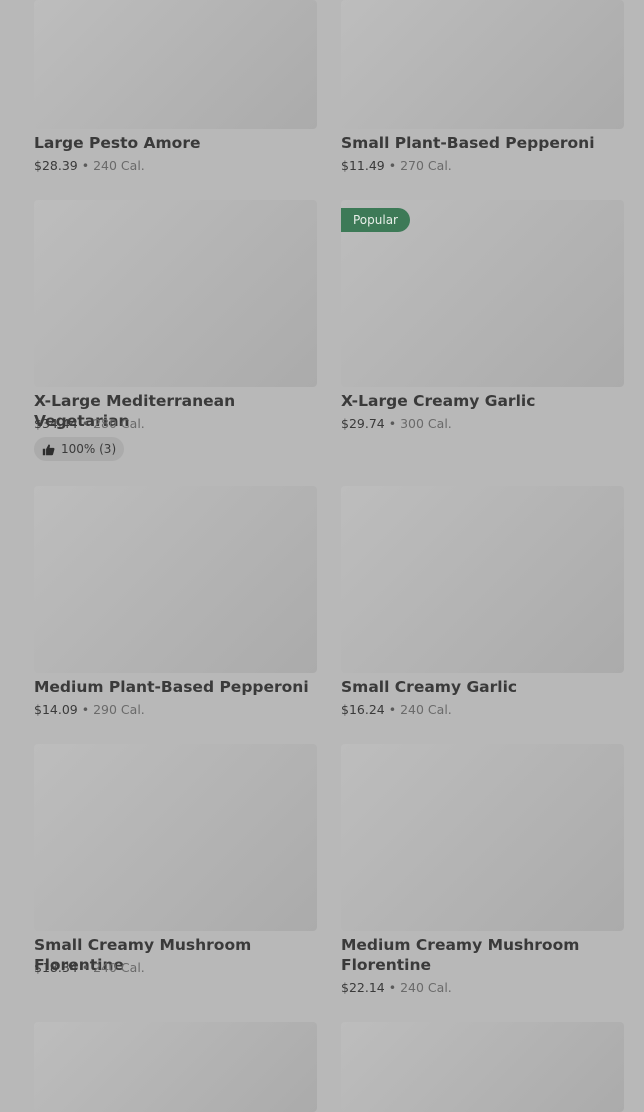 The width and height of the screenshot is (644, 1112). What do you see at coordinates (429, 687) in the screenshot?
I see `item-name: Small Creamy Garlic` at bounding box center [429, 687].